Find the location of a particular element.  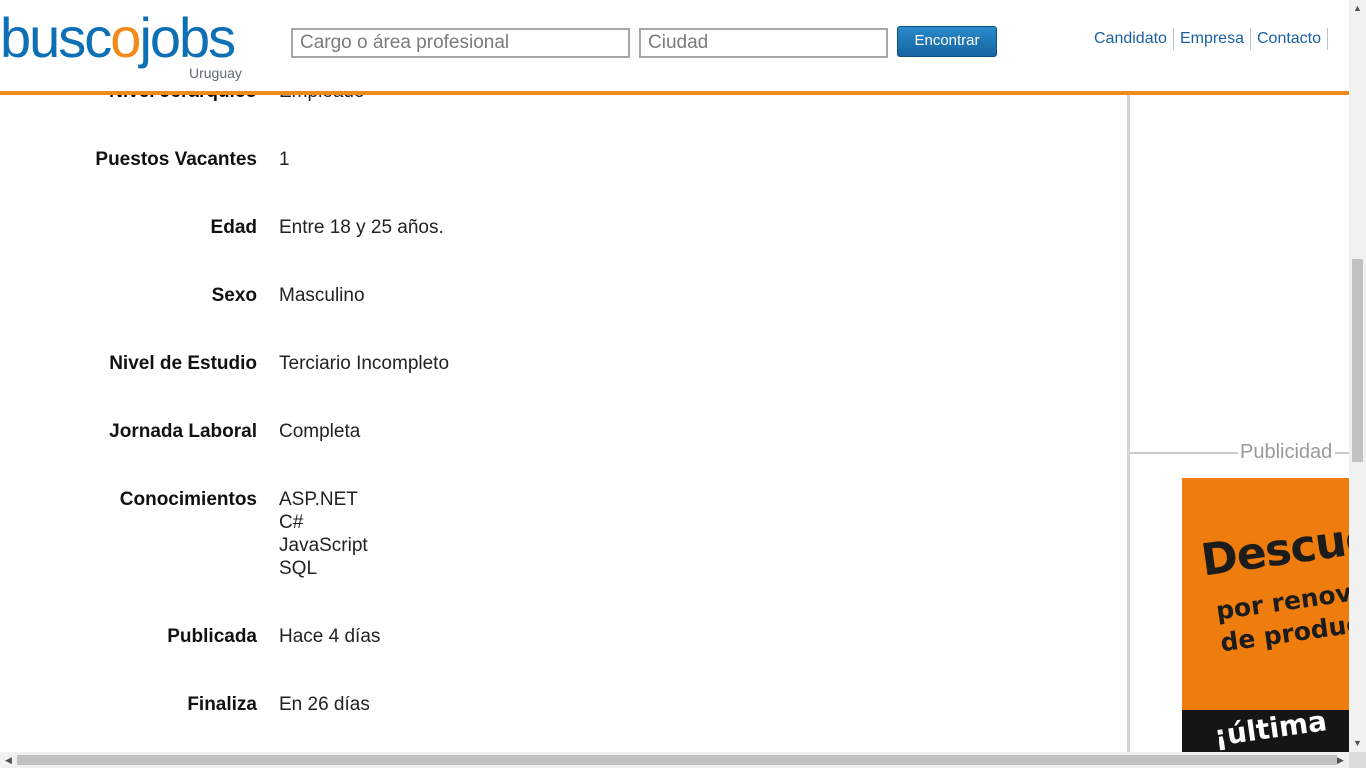

skills-list: ASP.NET C# JavaScript SQL is located at coordinates (323, 534).